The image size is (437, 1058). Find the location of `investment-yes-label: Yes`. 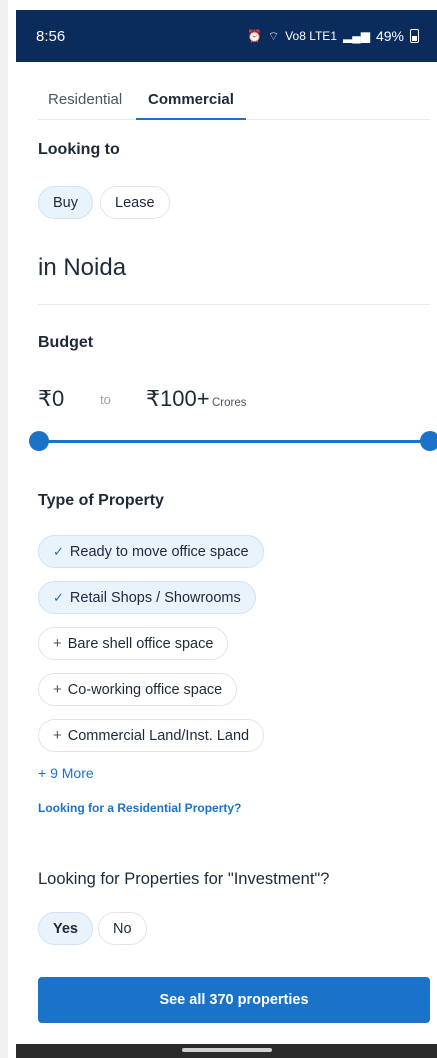

investment-yes-label: Yes is located at coordinates (65, 928).